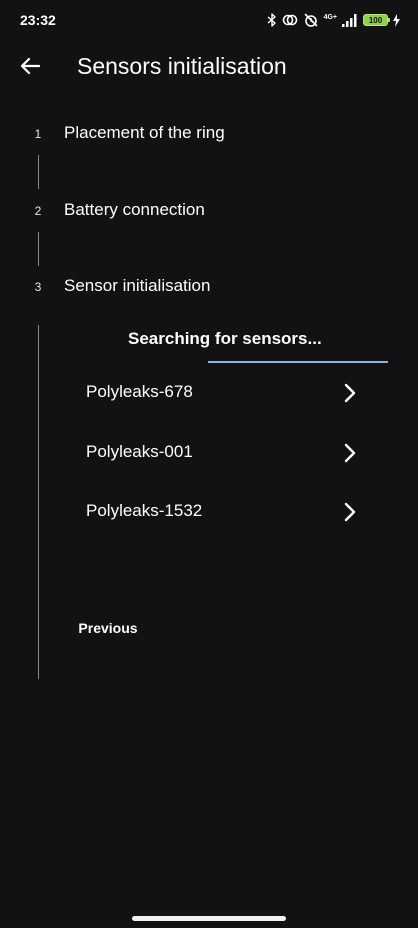 This screenshot has height=928, width=418. I want to click on status-bar: 23:32 4G+ 100, so click(209, 20).